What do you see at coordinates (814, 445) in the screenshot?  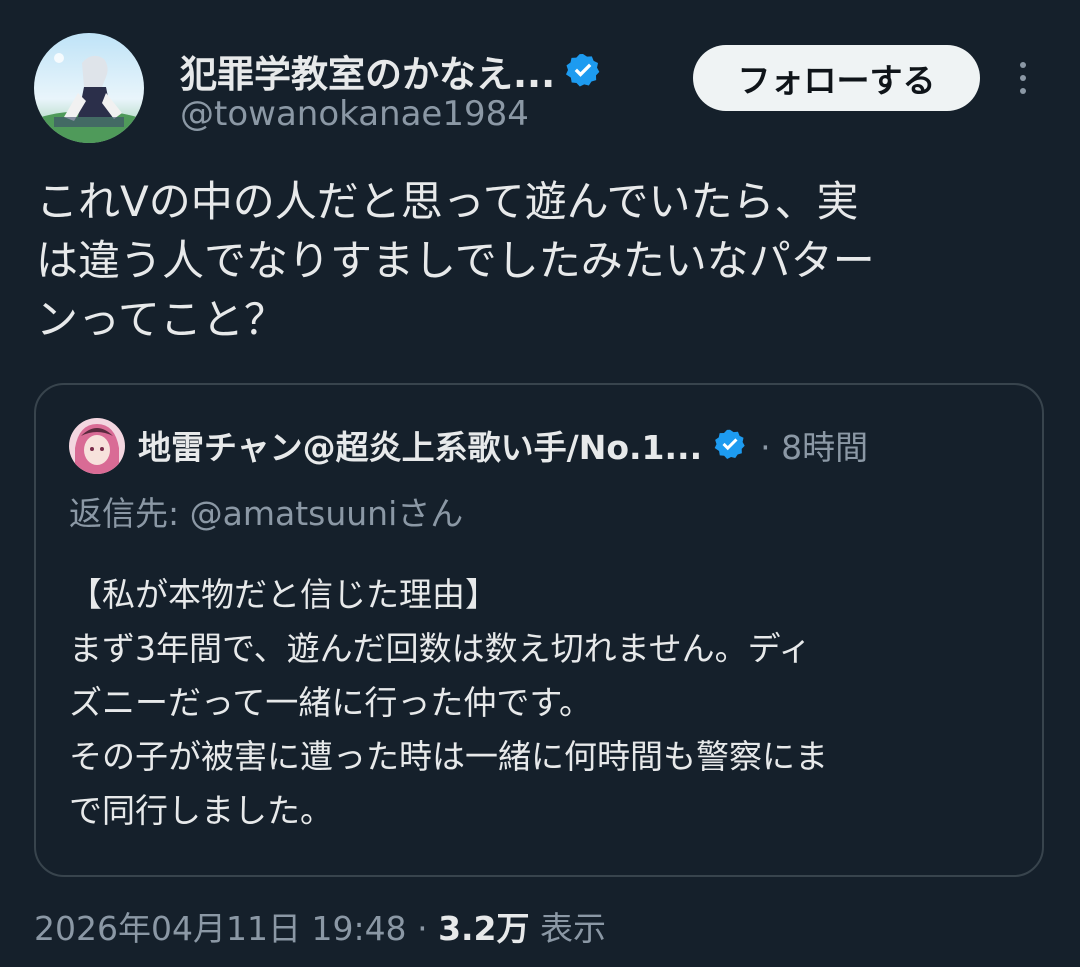 I see `quoted-tweet-time: · 8時間` at bounding box center [814, 445].